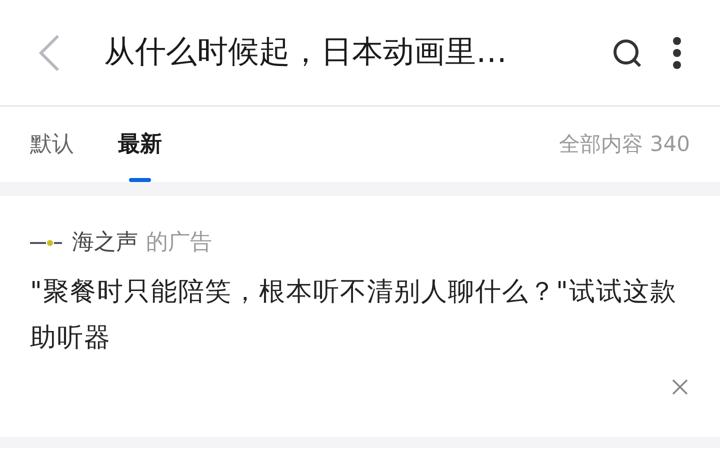 The height and width of the screenshot is (467, 720). Describe the element at coordinates (140, 144) in the screenshot. I see `tab: 最新` at that location.